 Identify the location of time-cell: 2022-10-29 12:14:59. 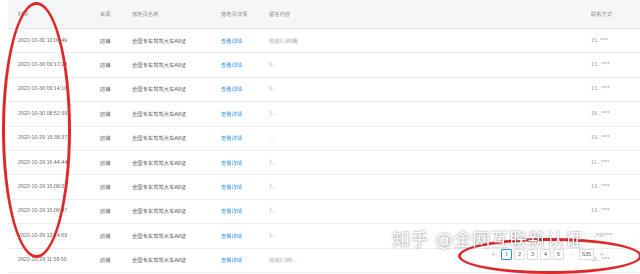
(43, 235).